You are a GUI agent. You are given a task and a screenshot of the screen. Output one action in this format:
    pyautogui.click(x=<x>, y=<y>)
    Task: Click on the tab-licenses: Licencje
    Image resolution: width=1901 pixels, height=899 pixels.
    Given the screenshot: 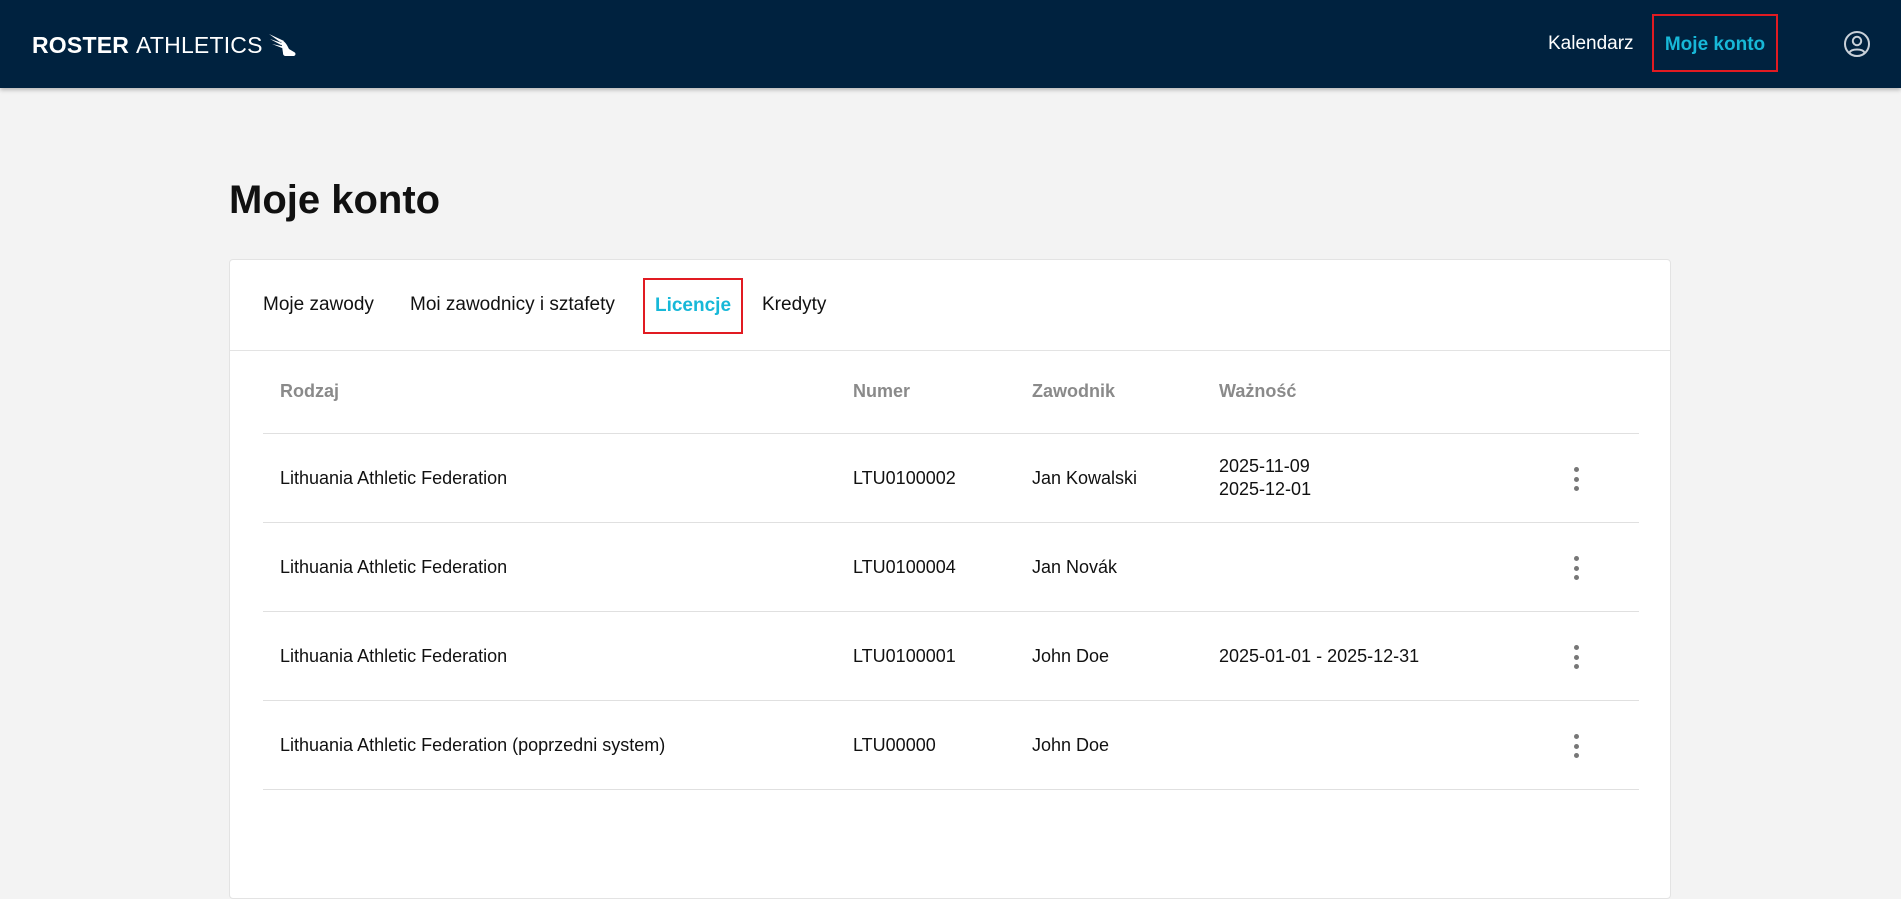 What is the action you would take?
    pyautogui.click(x=693, y=306)
    